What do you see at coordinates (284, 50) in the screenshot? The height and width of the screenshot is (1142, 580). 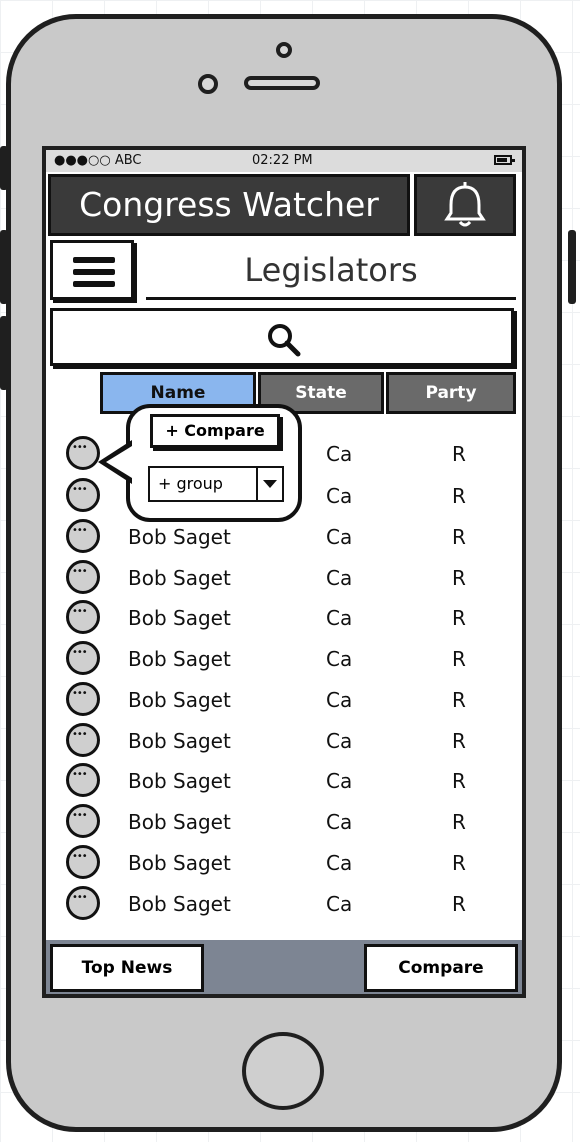 I see `front-camera-icon` at bounding box center [284, 50].